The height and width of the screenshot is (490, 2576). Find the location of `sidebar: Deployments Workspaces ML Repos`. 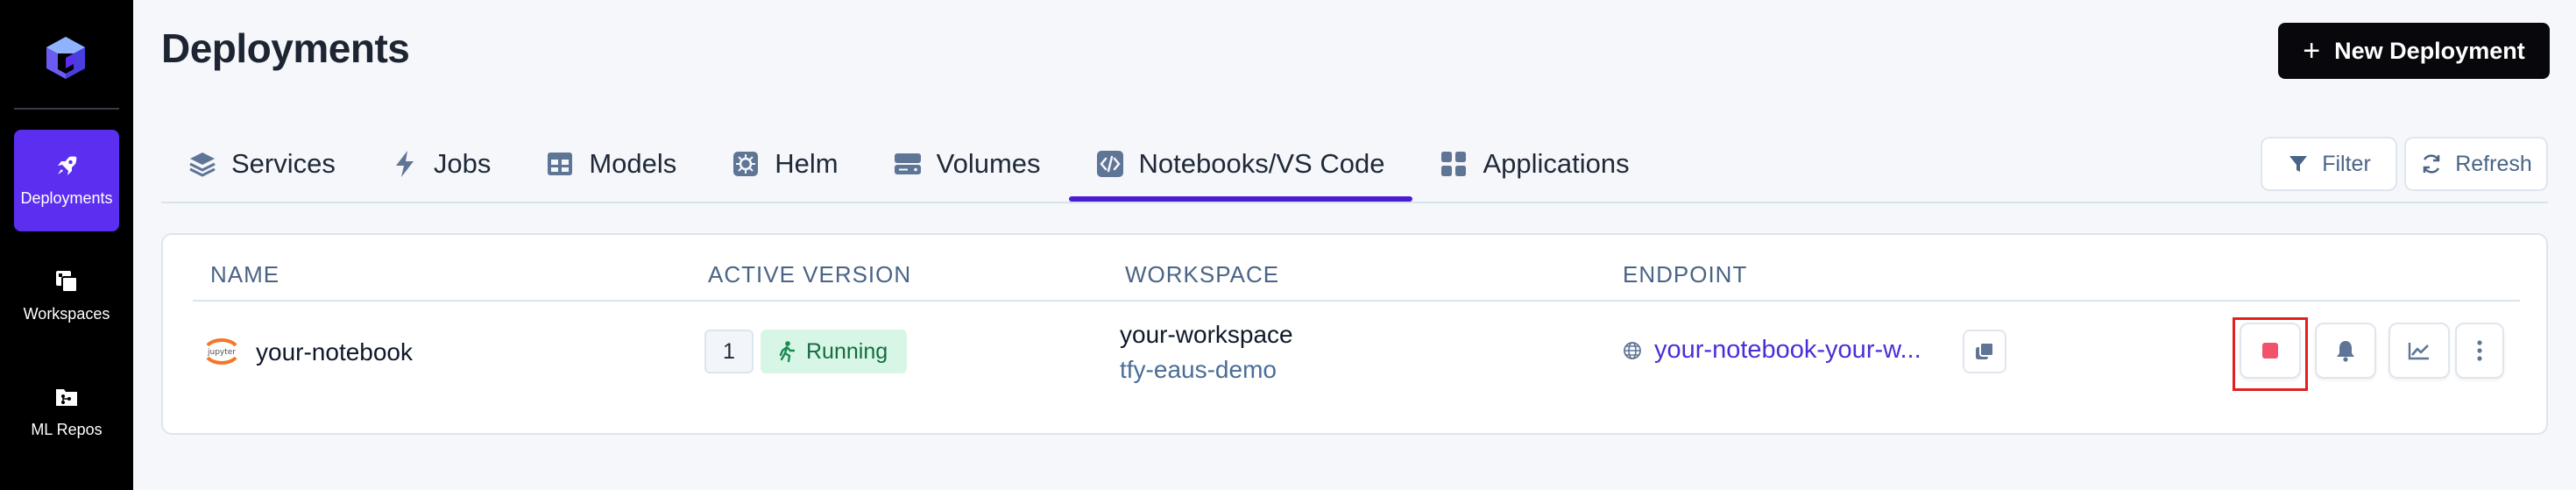

sidebar: Deployments Workspaces ML Repos is located at coordinates (66, 245).